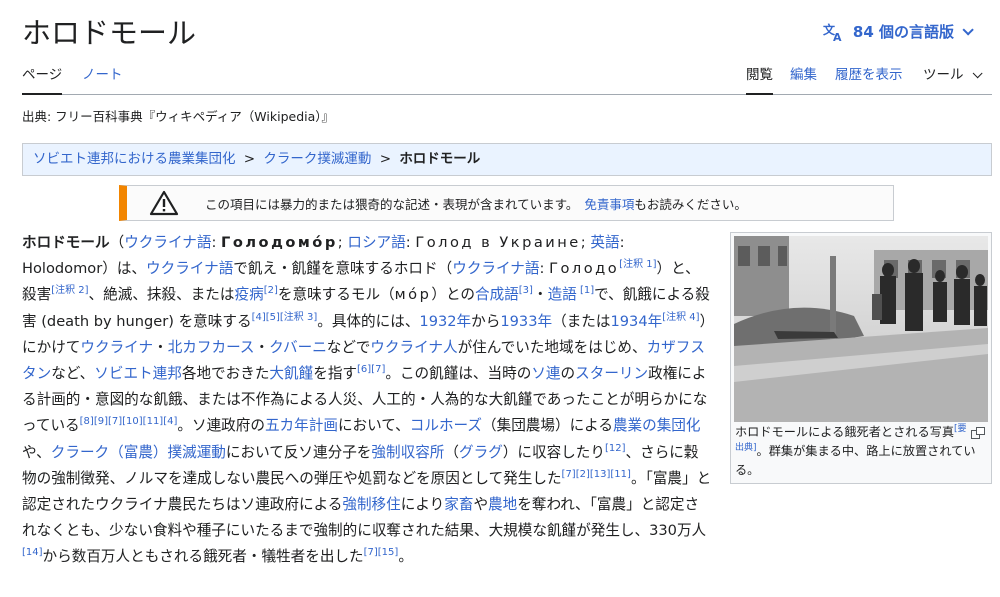 This screenshot has width=1000, height=597. What do you see at coordinates (526, 291) in the screenshot?
I see `footnote-ref: [3]` at bounding box center [526, 291].